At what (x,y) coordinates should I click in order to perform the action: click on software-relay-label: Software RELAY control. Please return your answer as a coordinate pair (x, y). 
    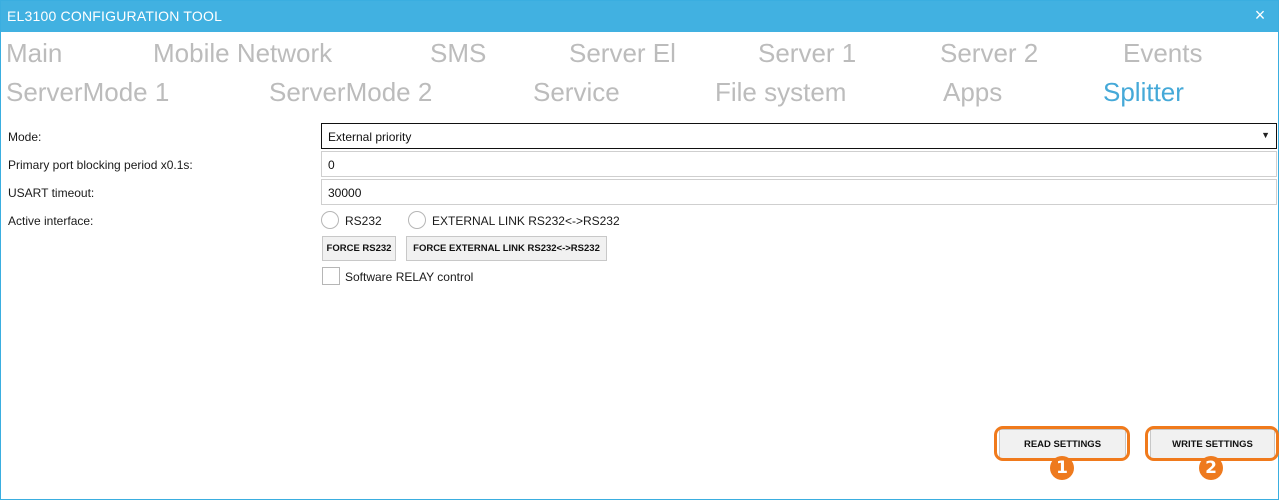
    Looking at the image, I should click on (409, 277).